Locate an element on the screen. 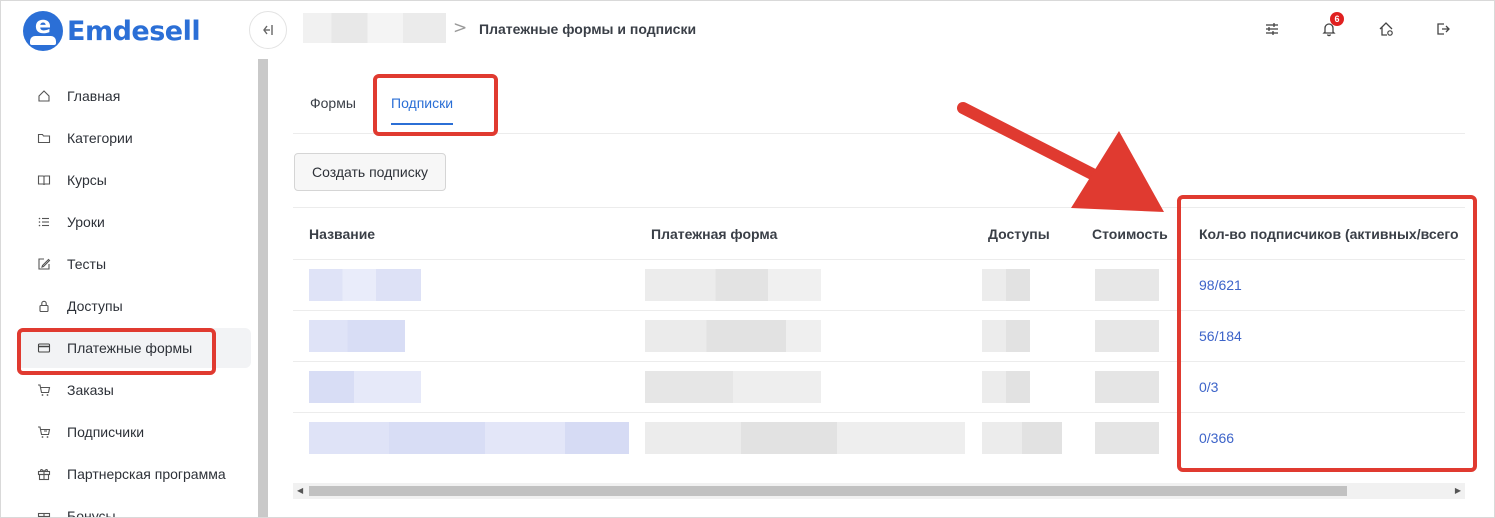 This screenshot has width=1495, height=518. sidebar-item-affiliate: Партнерская программа is located at coordinates (139, 474).